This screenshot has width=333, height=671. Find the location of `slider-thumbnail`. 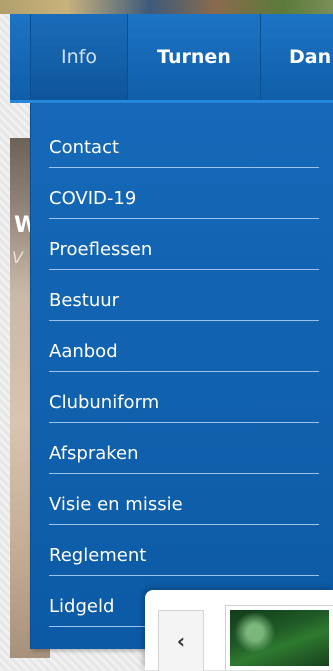

slider-thumbnail is located at coordinates (279, 637).